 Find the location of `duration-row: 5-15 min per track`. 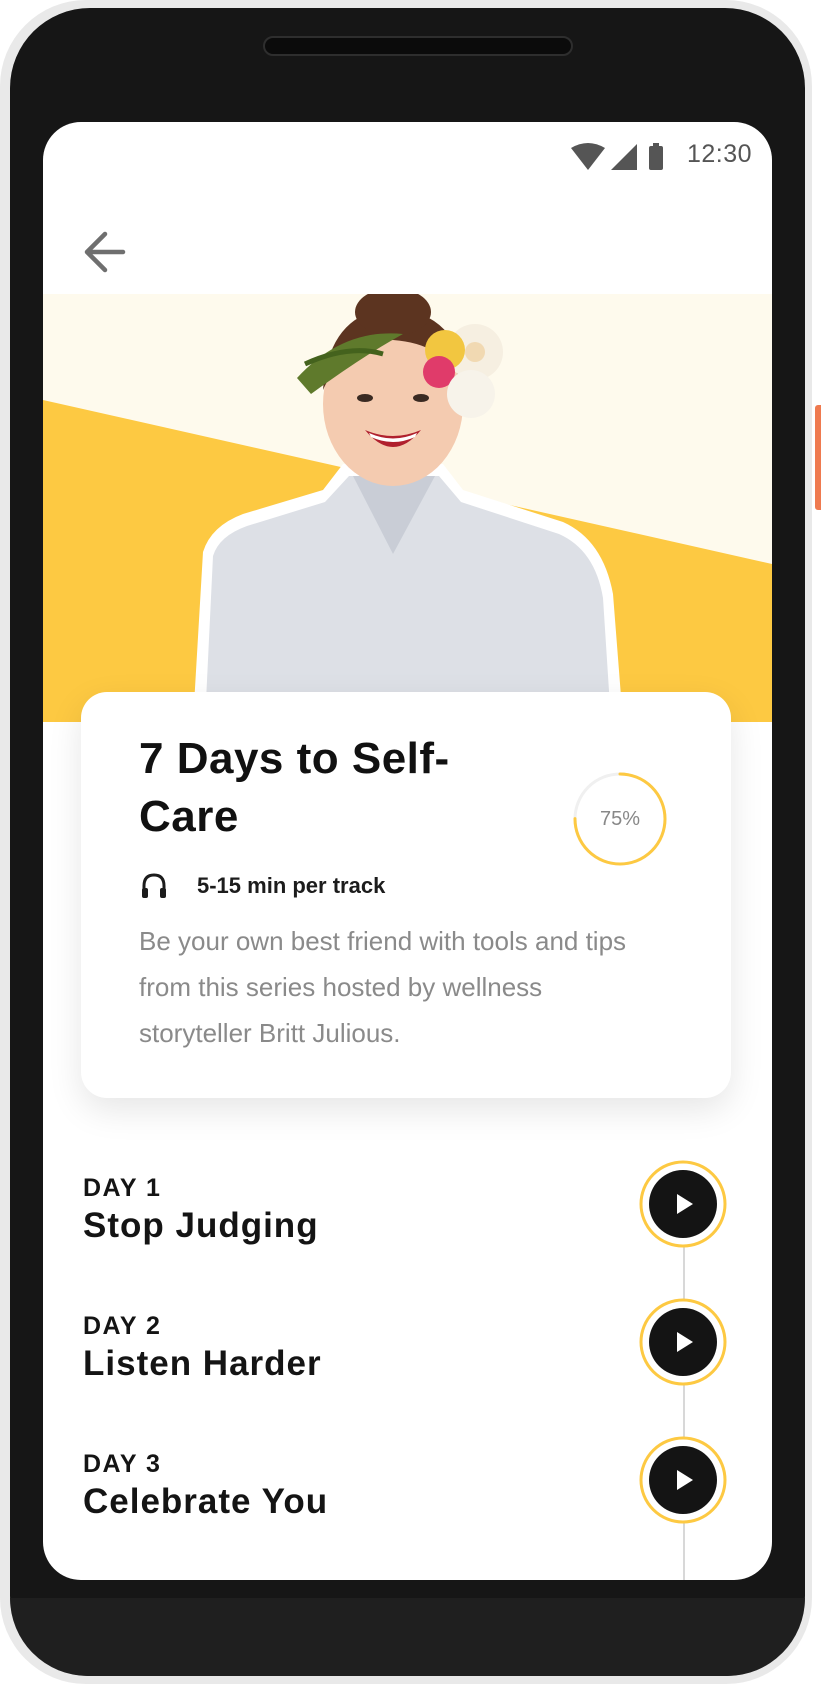

duration-row: 5-15 min per track is located at coordinates (262, 886).